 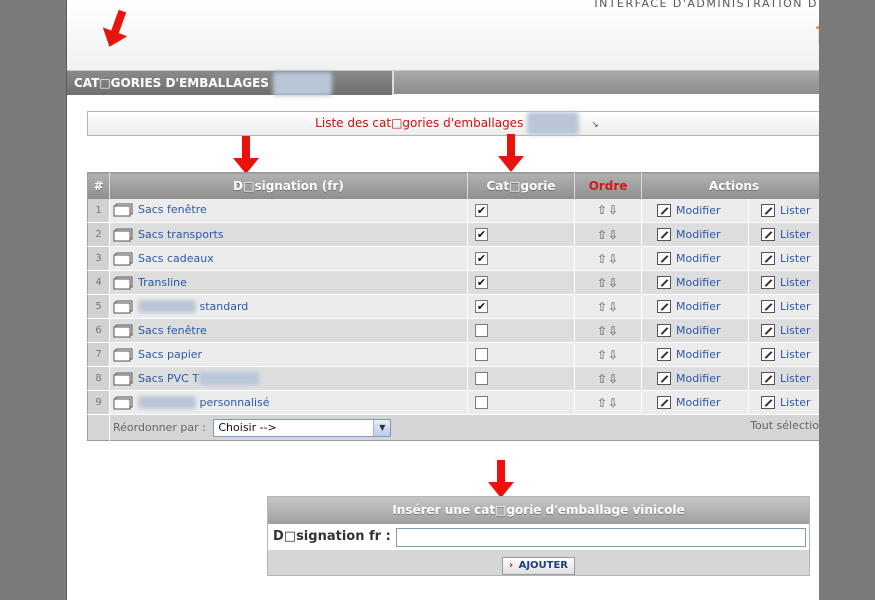 What do you see at coordinates (784, 425) in the screenshot?
I see `select-all-link: Tout sélection` at bounding box center [784, 425].